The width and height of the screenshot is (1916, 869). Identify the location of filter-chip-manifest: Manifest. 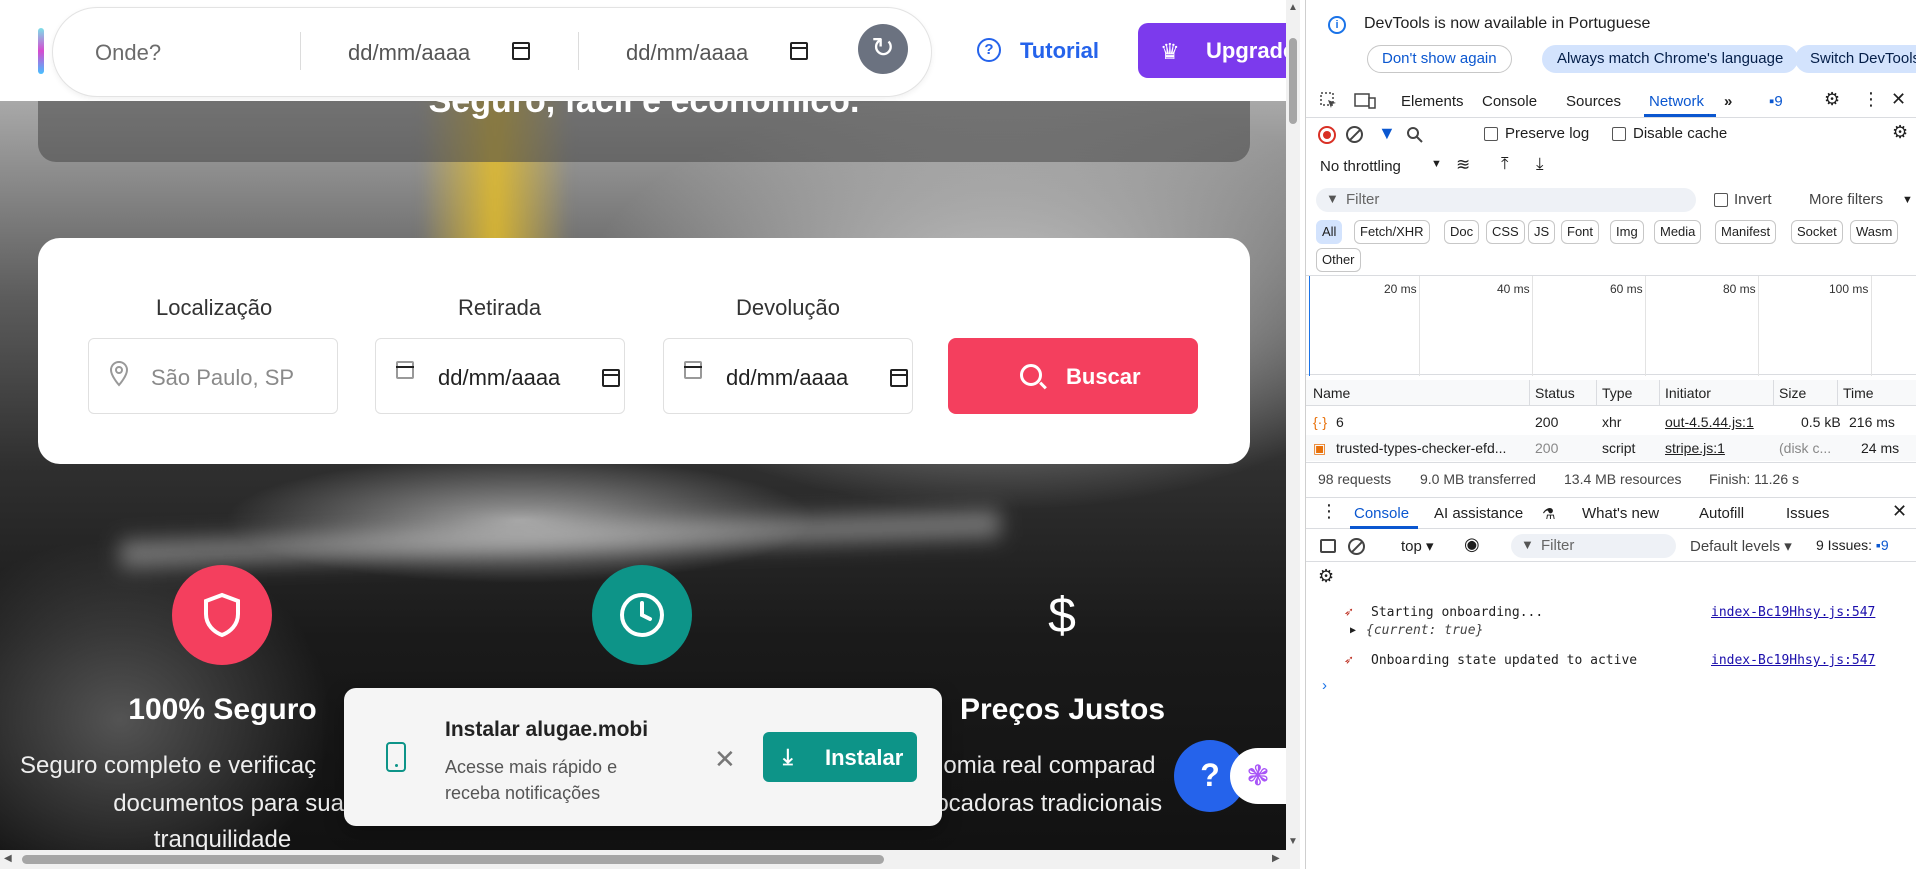
(1746, 232).